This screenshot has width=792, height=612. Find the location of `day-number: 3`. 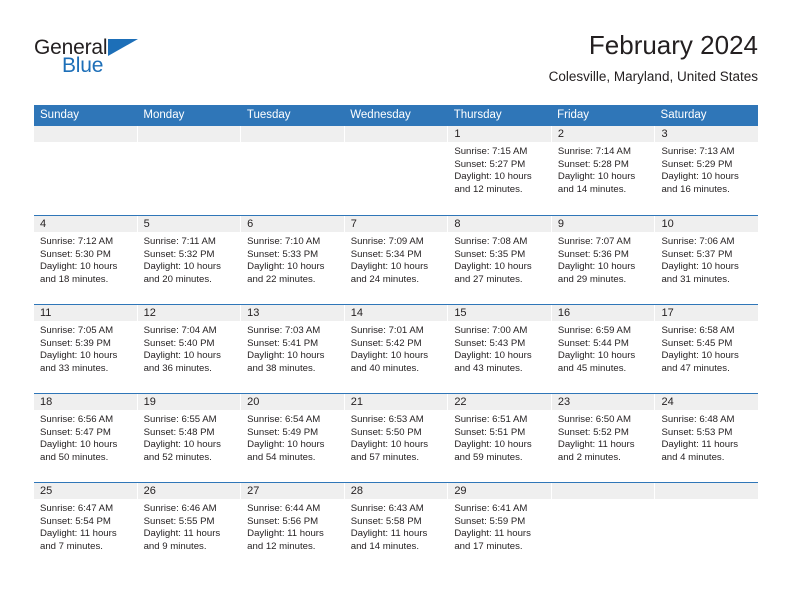

day-number: 3 is located at coordinates (707, 134).